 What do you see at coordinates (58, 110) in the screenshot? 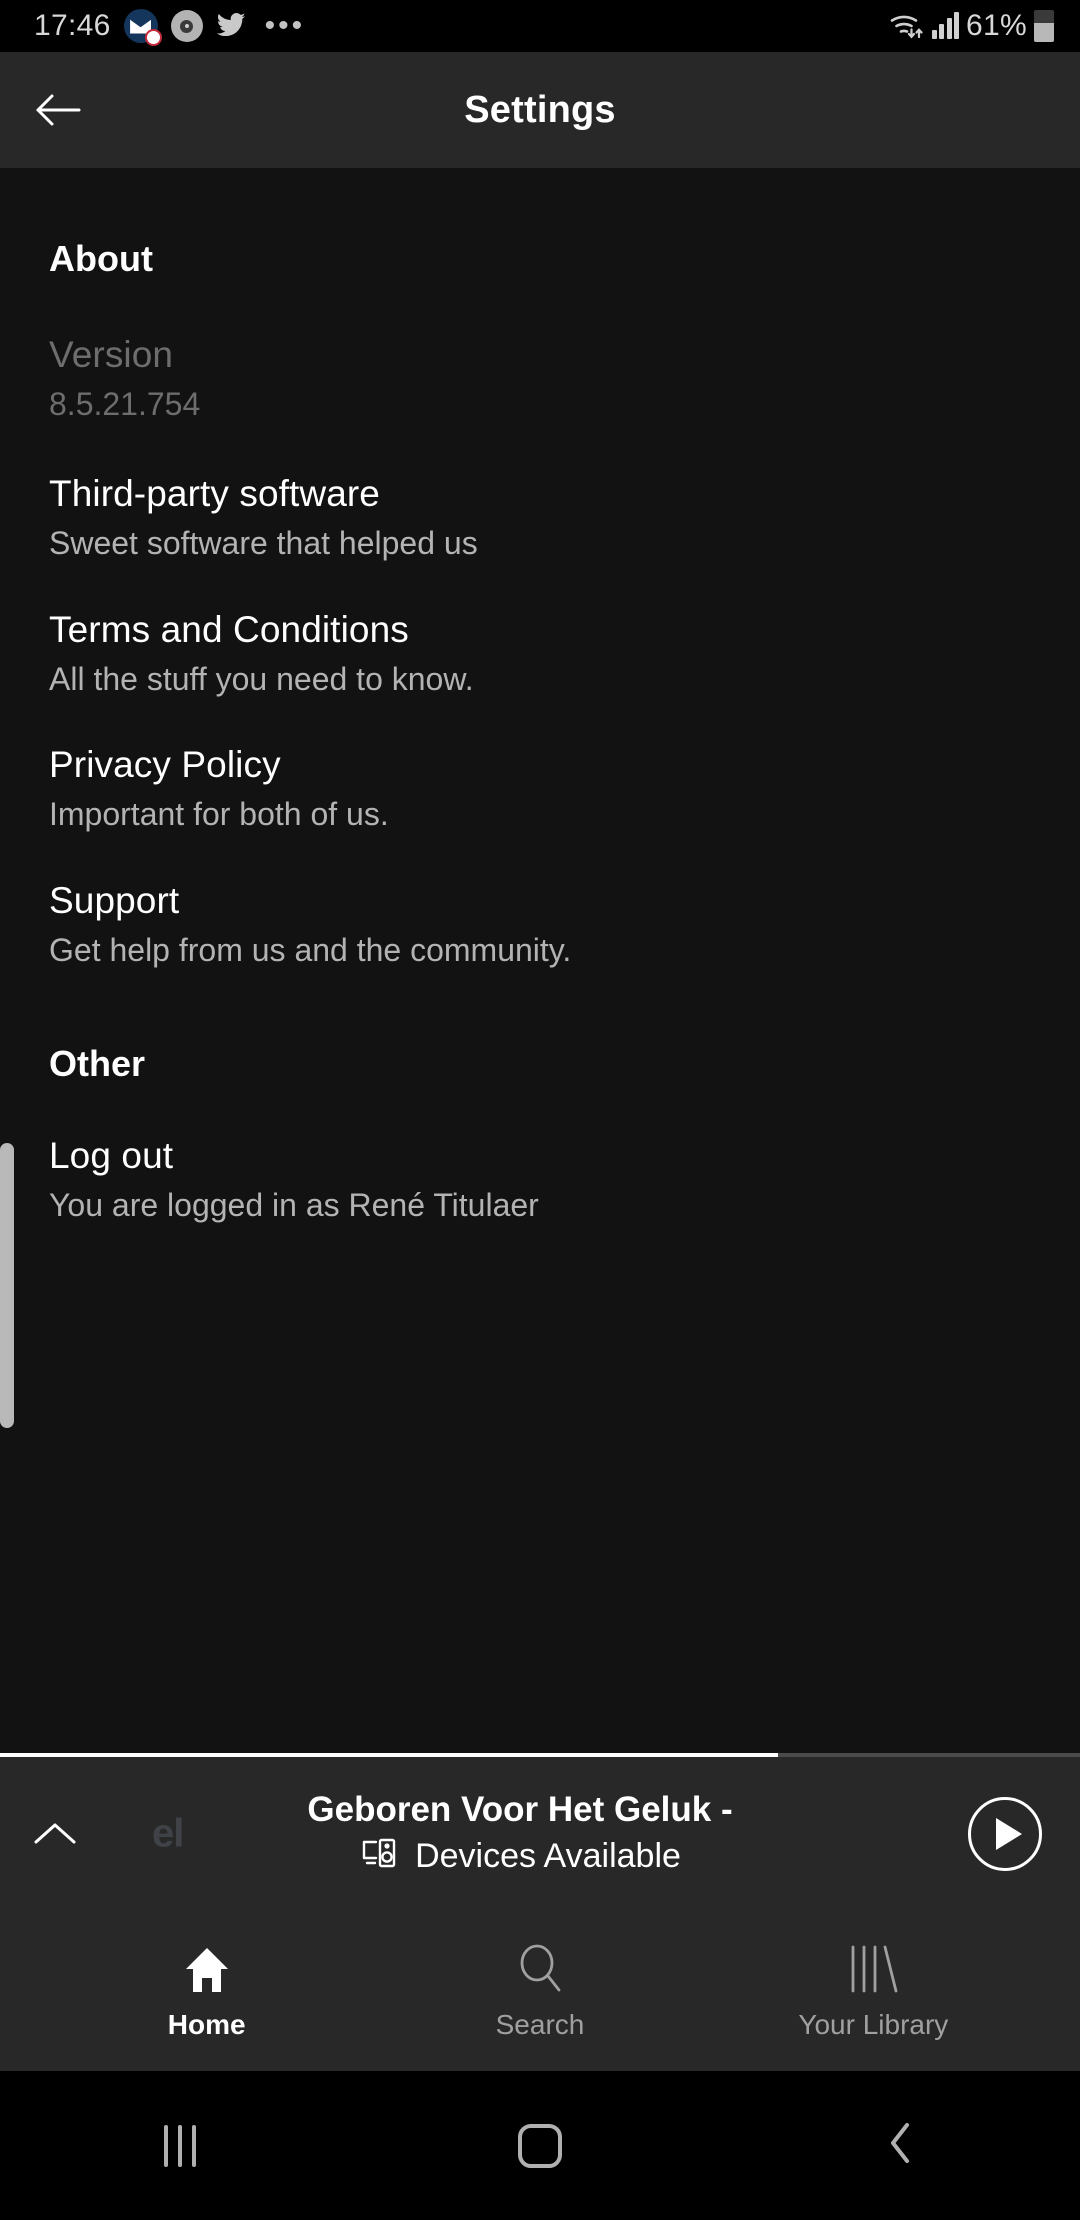
I see `back-button` at bounding box center [58, 110].